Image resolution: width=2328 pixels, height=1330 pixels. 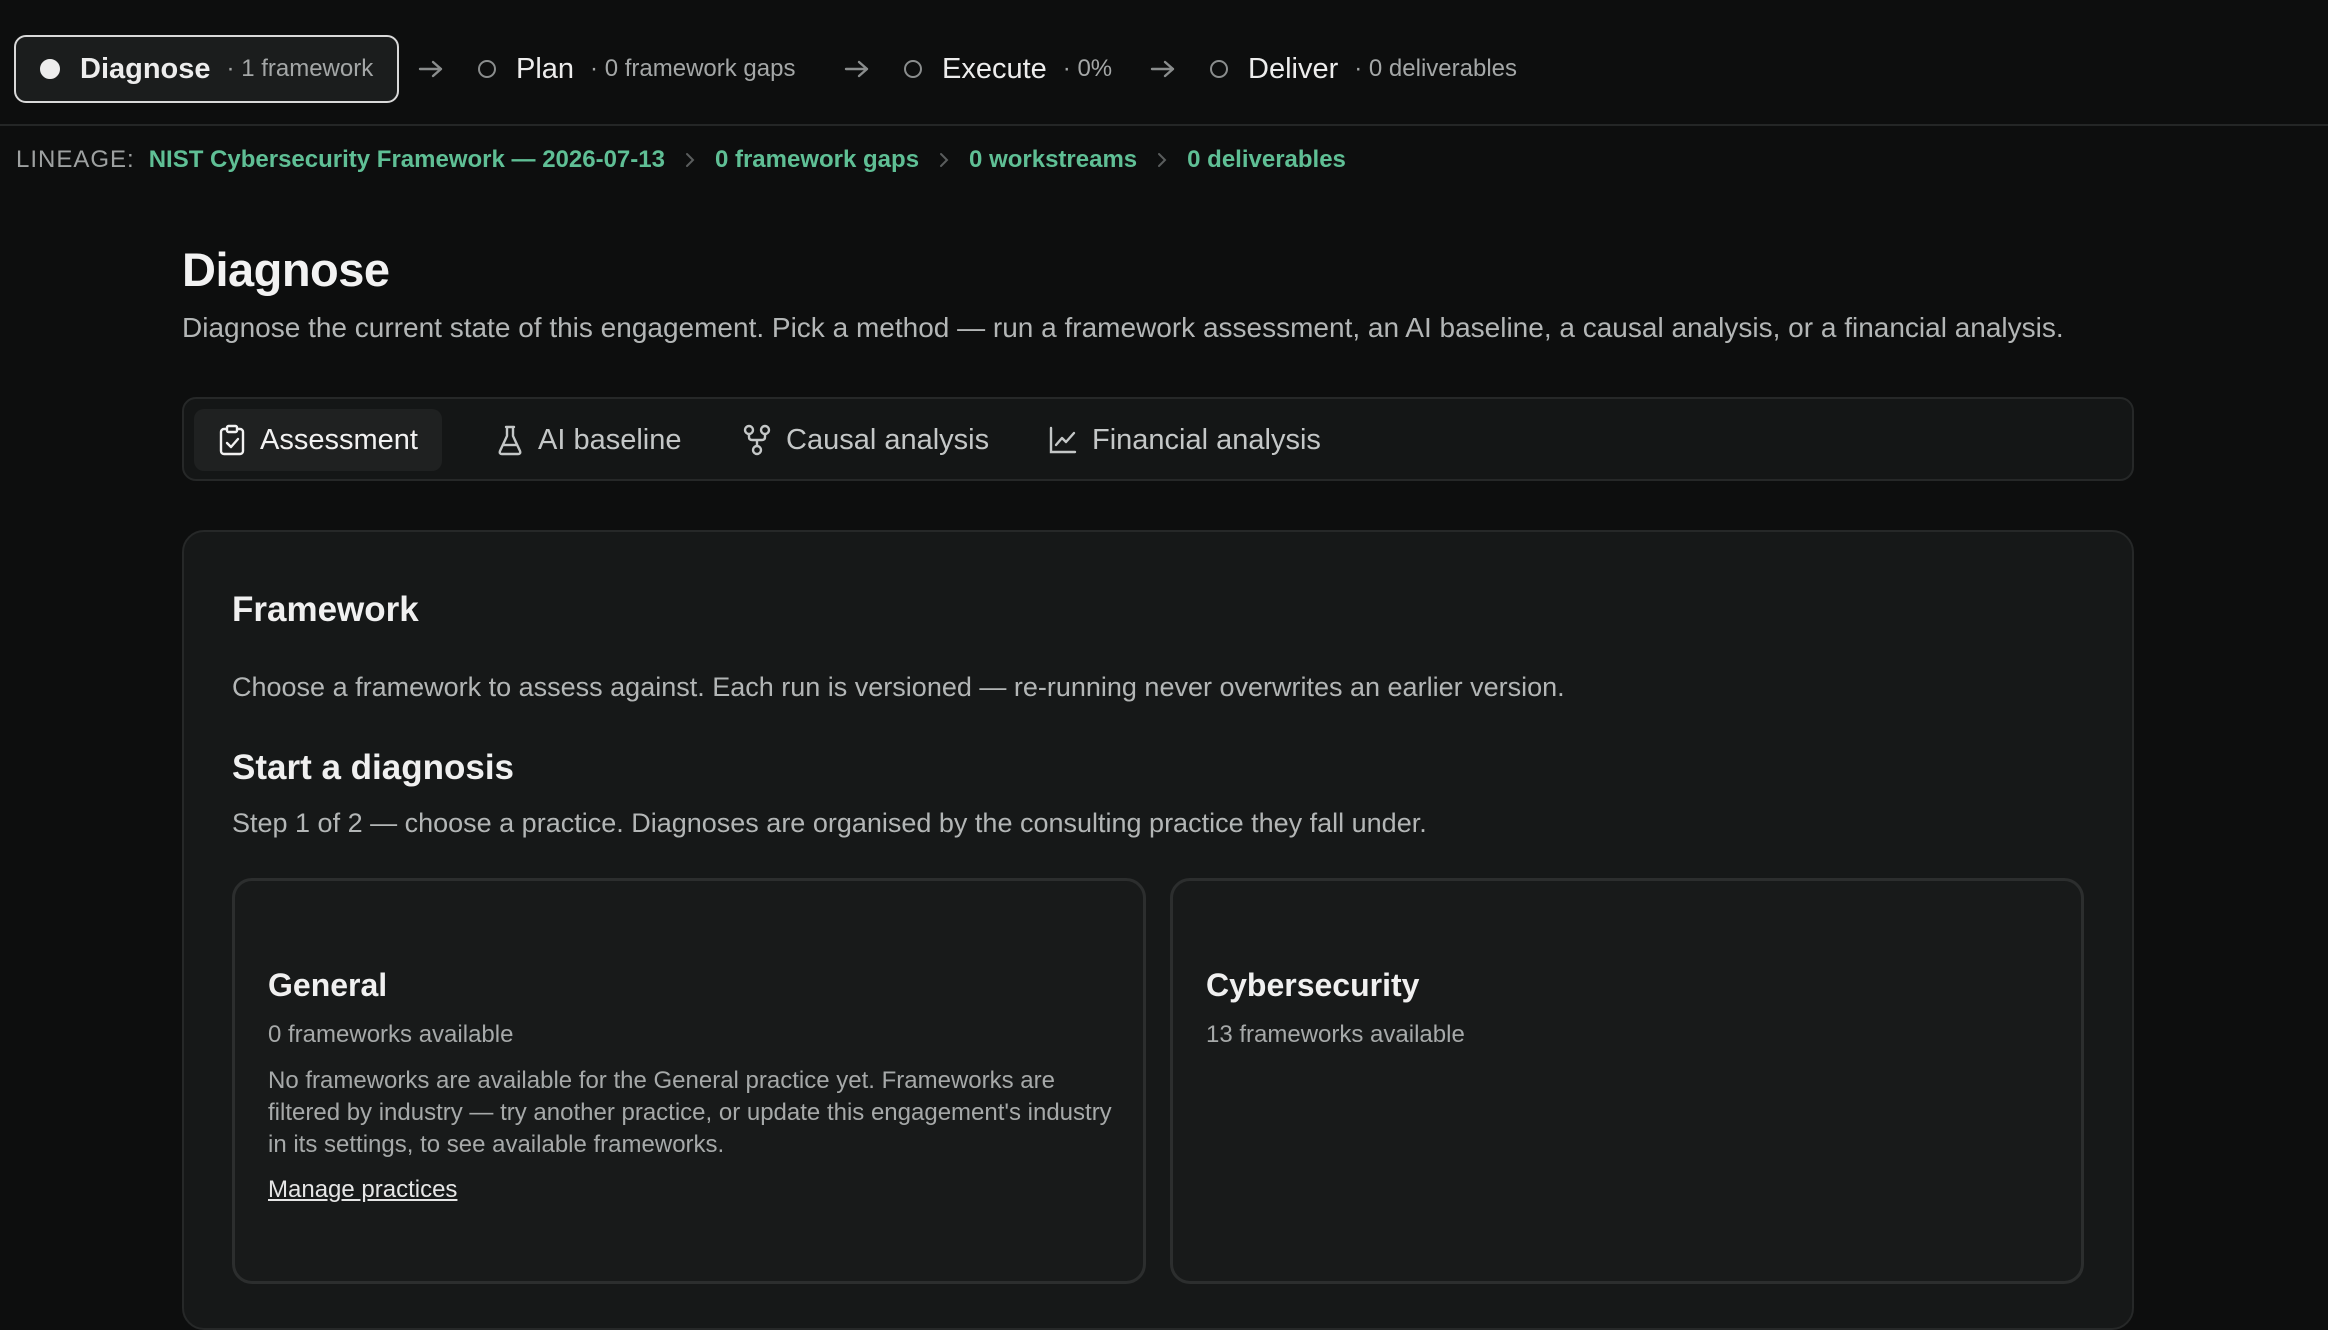 I want to click on step-label: Deliver, so click(x=1293, y=68).